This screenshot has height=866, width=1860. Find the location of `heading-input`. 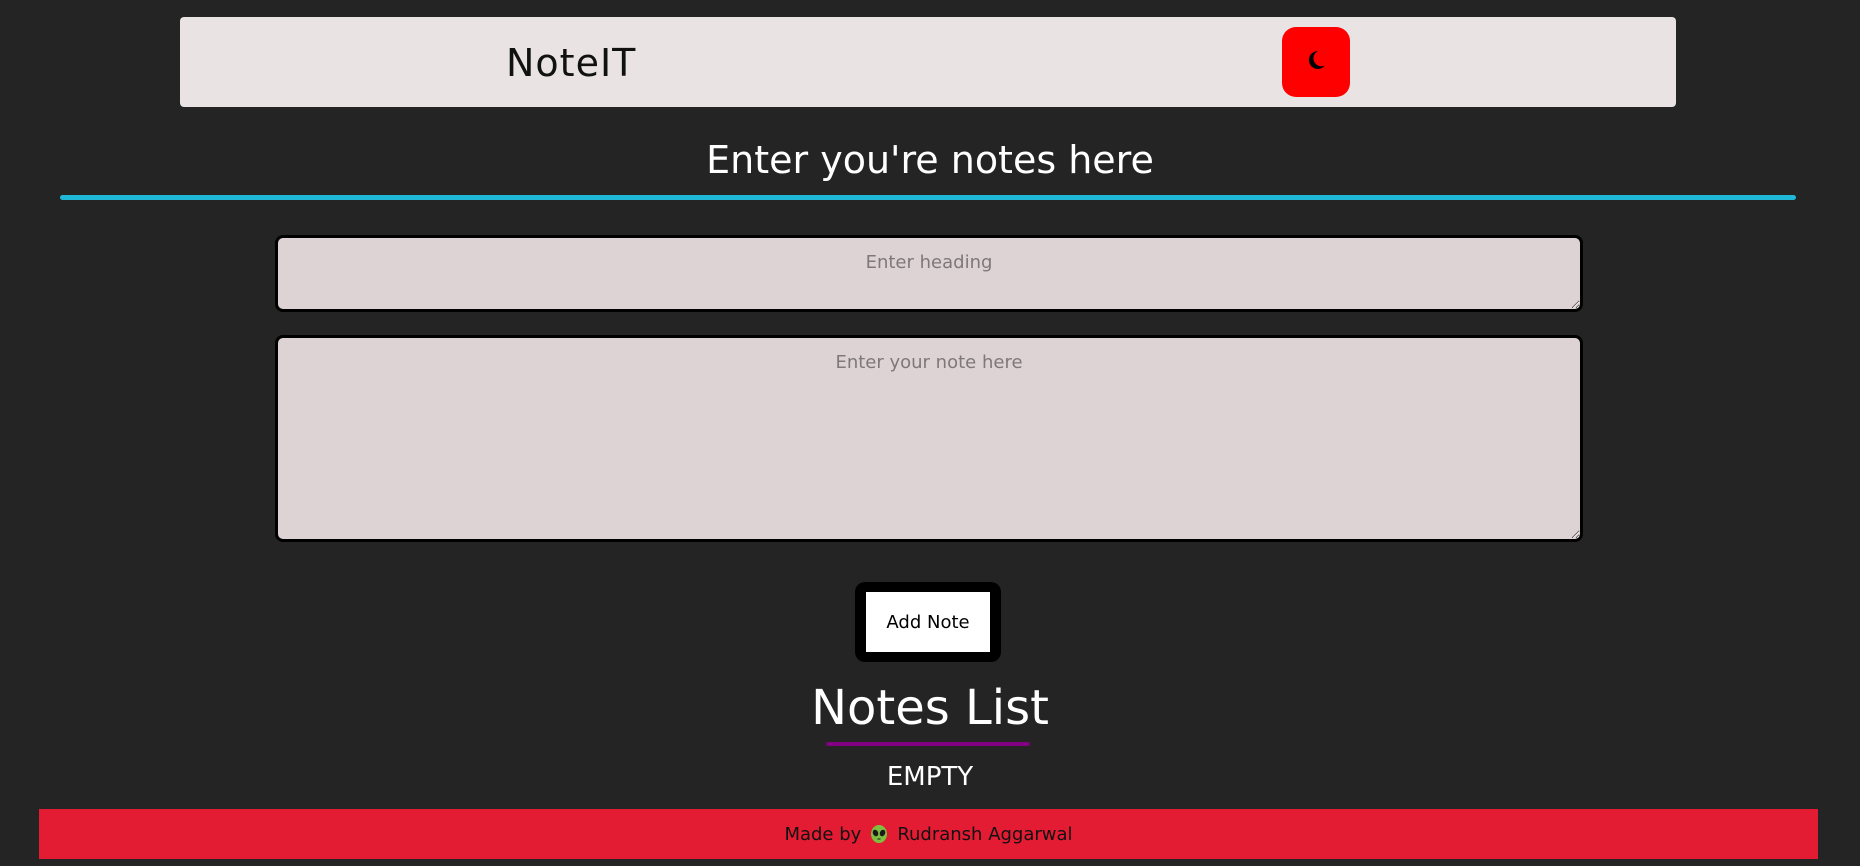

heading-input is located at coordinates (929, 273).